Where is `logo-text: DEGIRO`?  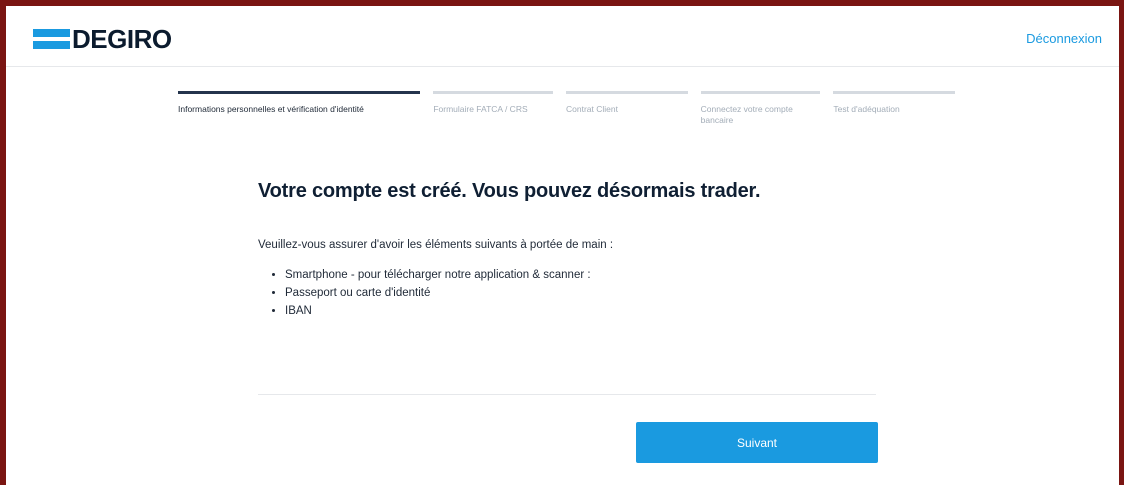
logo-text: DEGIRO is located at coordinates (122, 39).